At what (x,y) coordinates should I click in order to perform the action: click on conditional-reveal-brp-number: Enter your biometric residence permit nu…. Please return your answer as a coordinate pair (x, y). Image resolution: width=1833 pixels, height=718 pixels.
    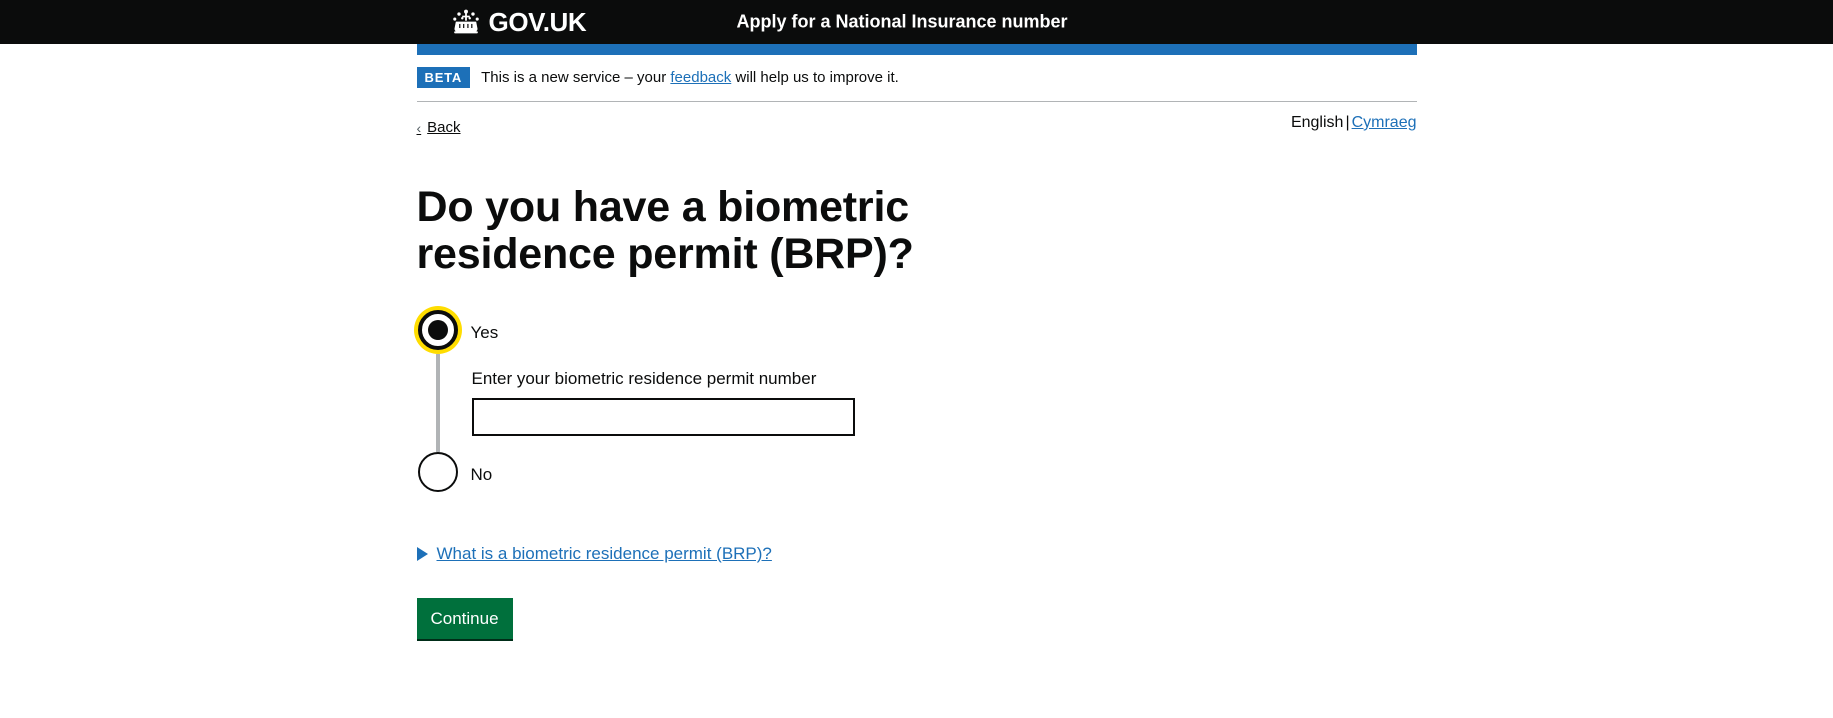
    Looking at the image, I should click on (926, 402).